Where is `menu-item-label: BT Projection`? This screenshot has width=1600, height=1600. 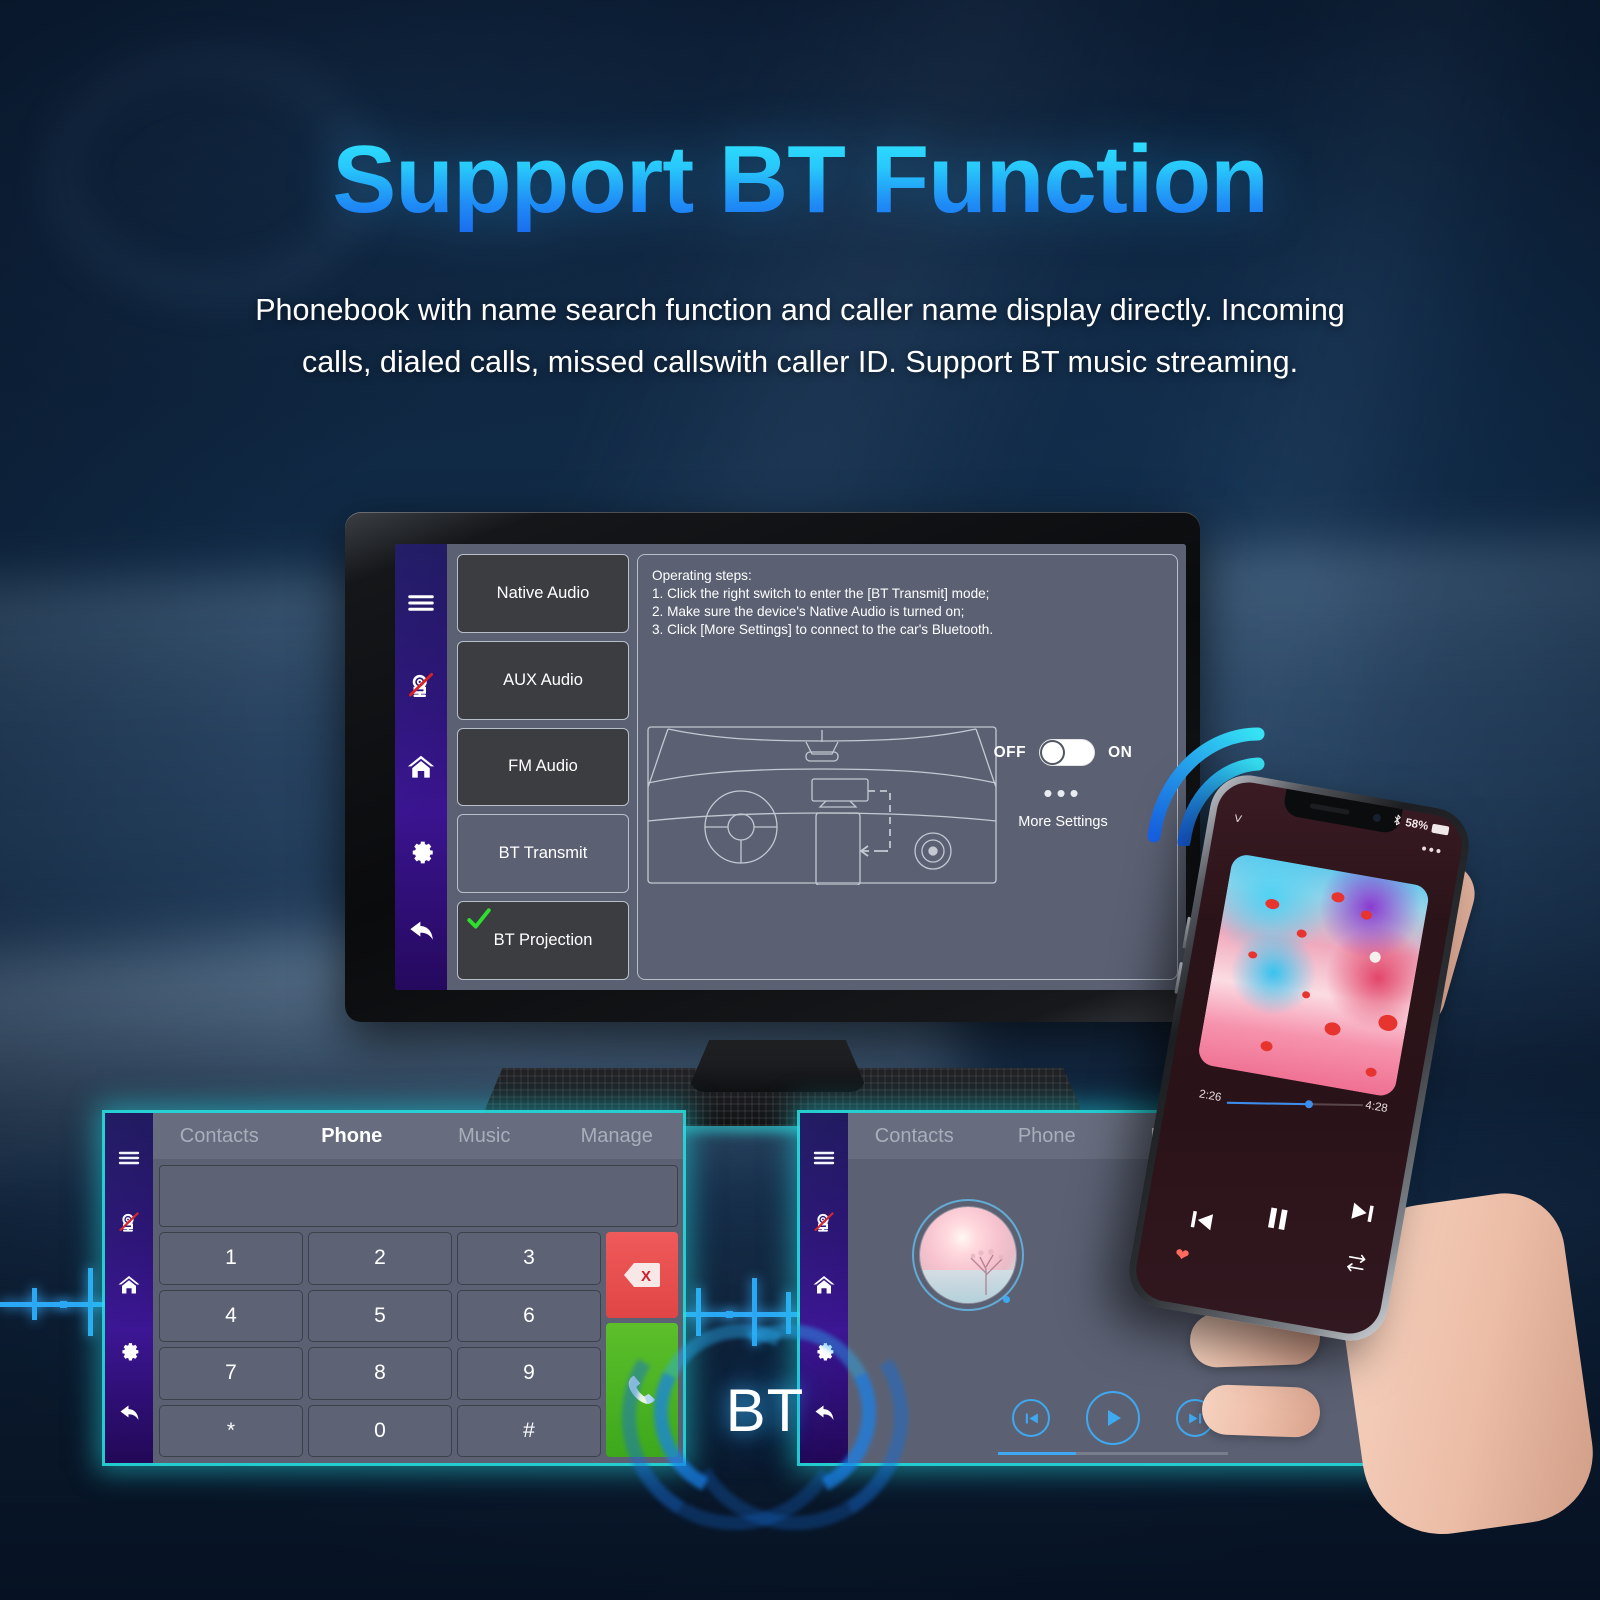
menu-item-label: BT Projection is located at coordinates (543, 940).